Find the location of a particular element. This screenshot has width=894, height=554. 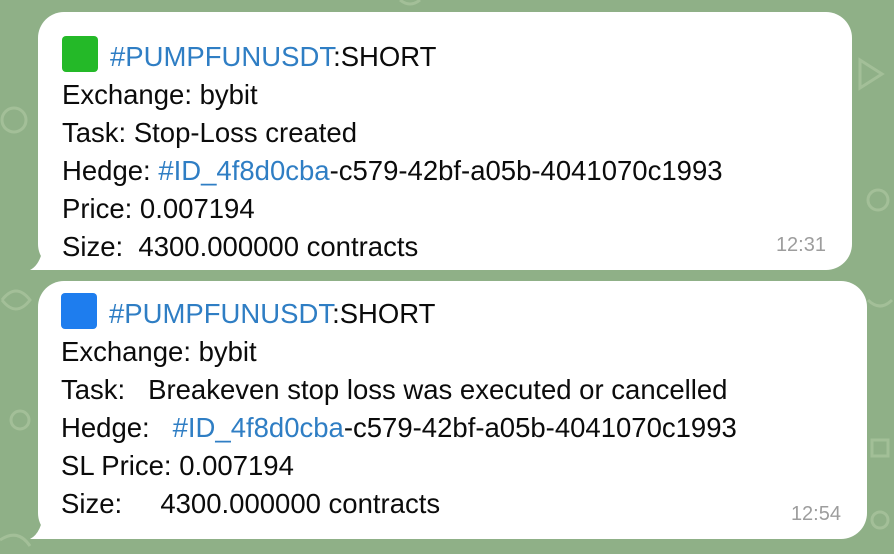

message-time: 12:31 is located at coordinates (800, 245).